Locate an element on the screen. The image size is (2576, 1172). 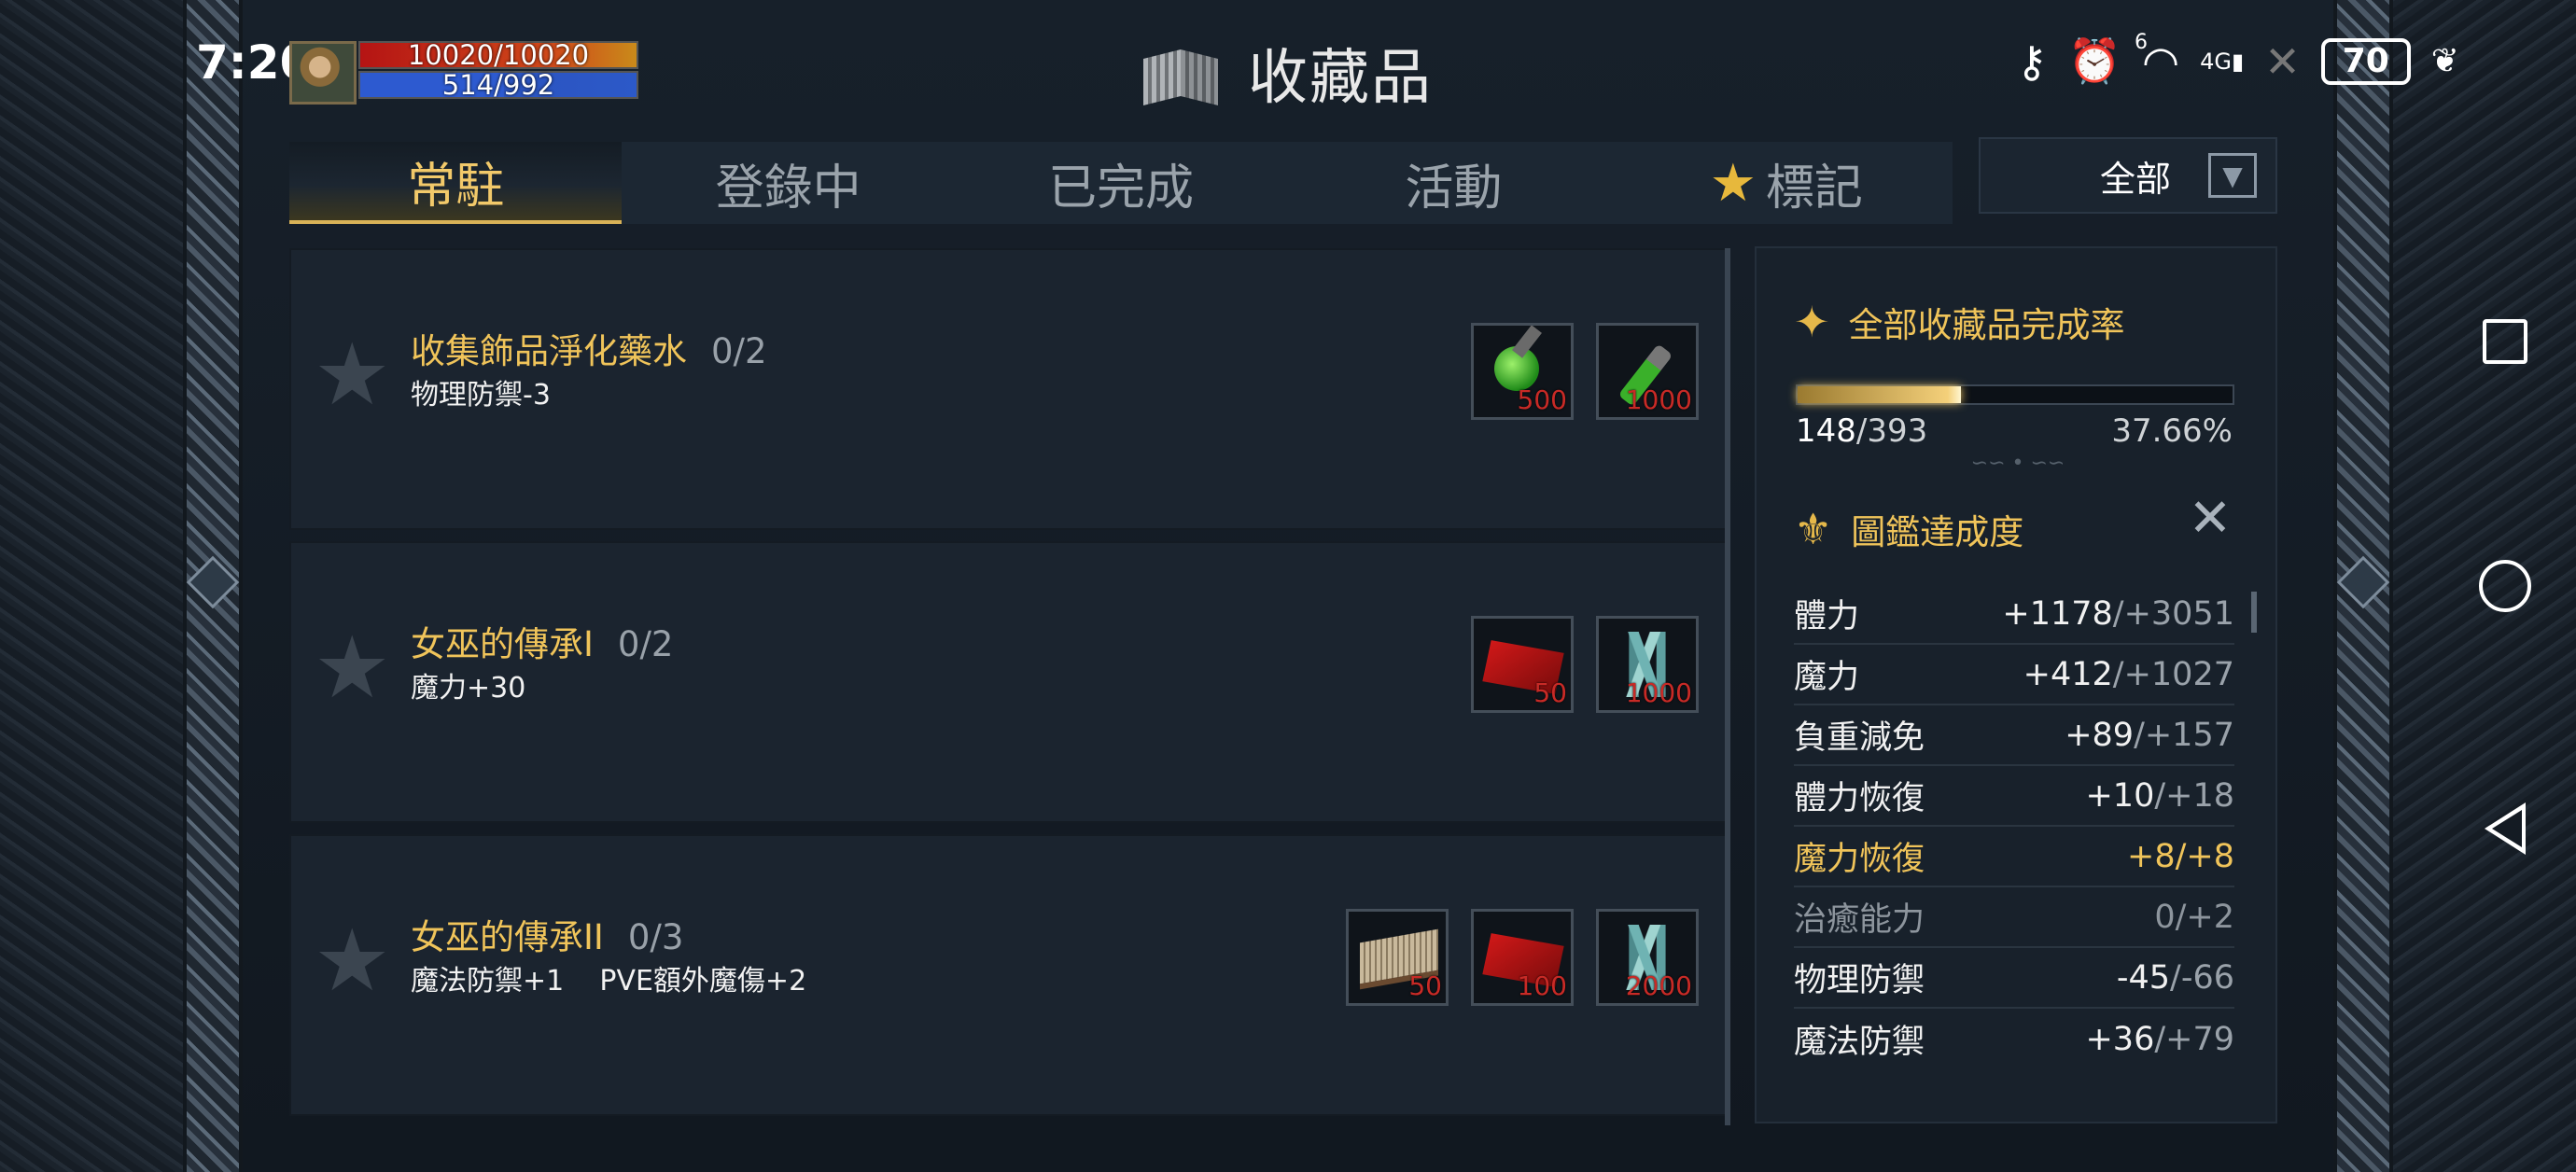
stat-max: /+2 is located at coordinates (2204, 917).